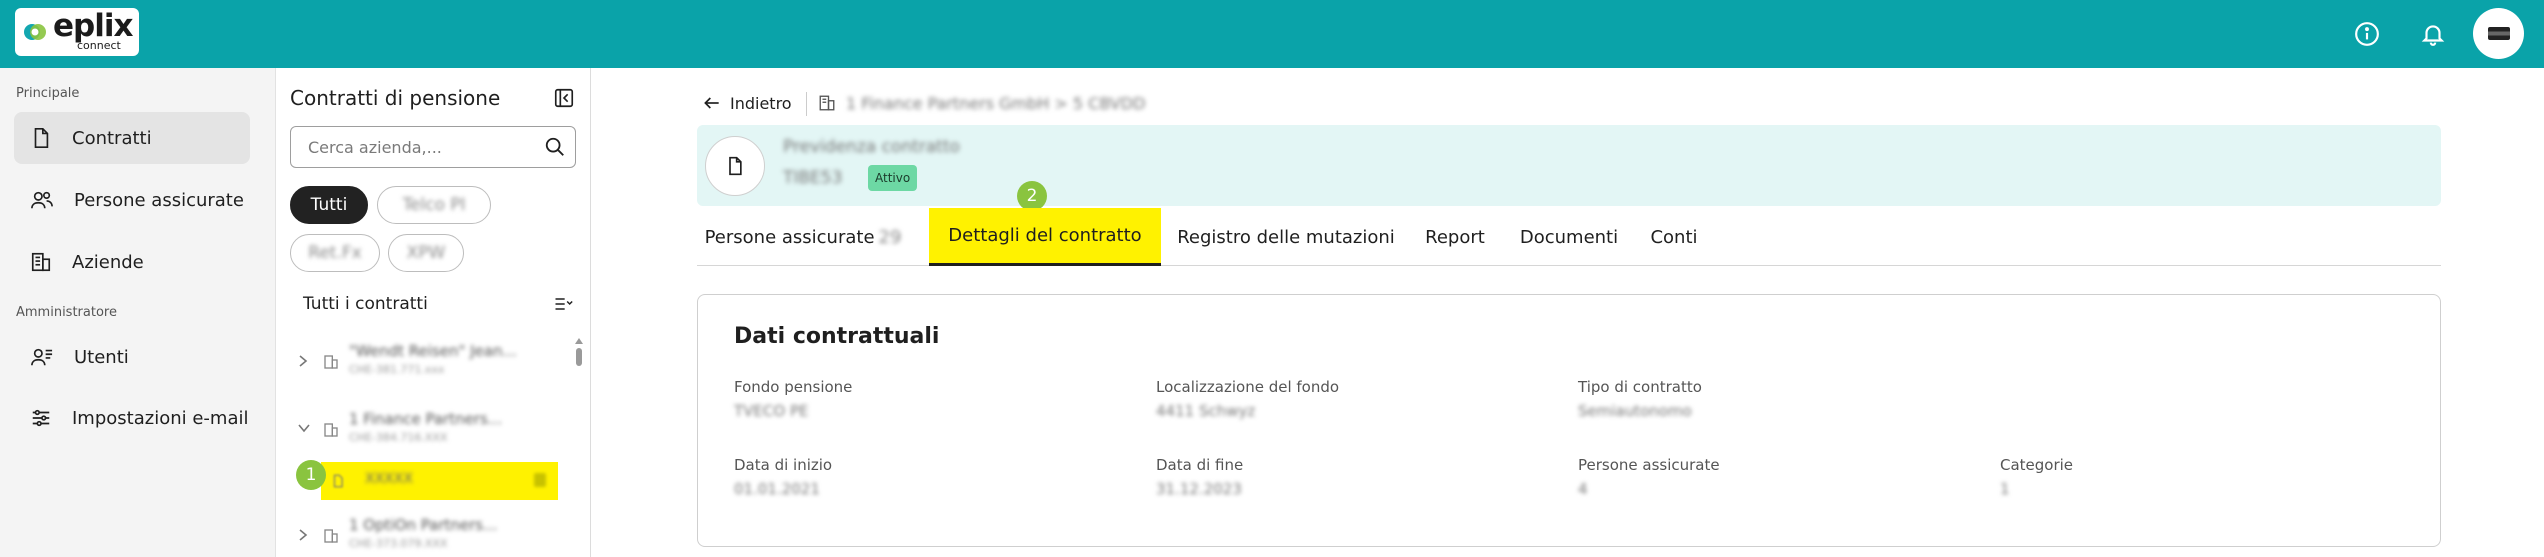  What do you see at coordinates (427, 429) in the screenshot?
I see `tree-row-expanded: 1 Finance Partners... CHE-384.716.XXX` at bounding box center [427, 429].